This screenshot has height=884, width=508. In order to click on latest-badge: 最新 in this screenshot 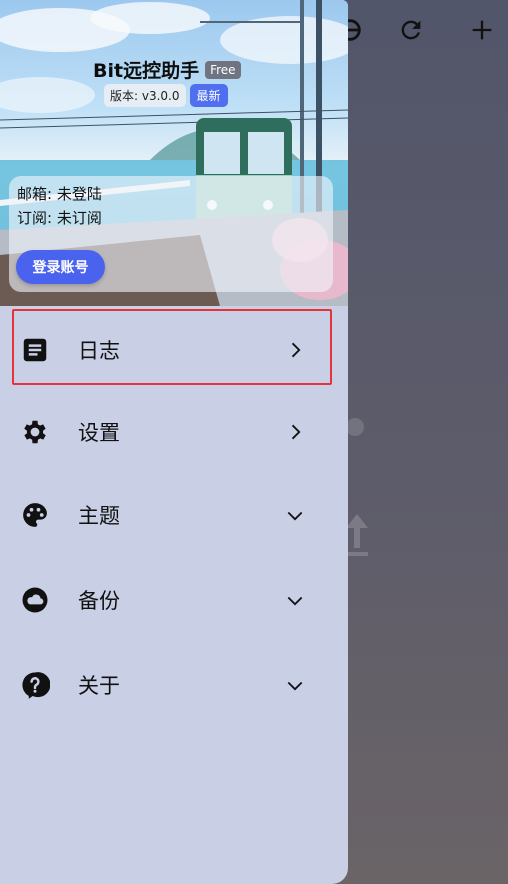, I will do `click(208, 95)`.